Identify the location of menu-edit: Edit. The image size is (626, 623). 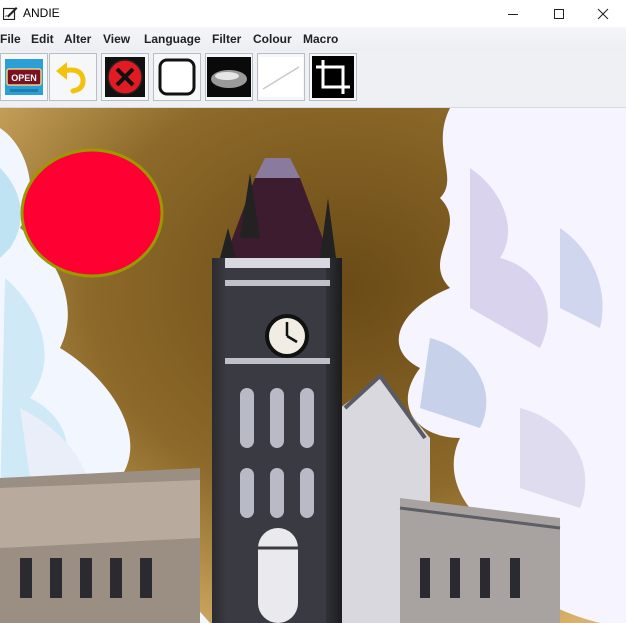
(42, 39).